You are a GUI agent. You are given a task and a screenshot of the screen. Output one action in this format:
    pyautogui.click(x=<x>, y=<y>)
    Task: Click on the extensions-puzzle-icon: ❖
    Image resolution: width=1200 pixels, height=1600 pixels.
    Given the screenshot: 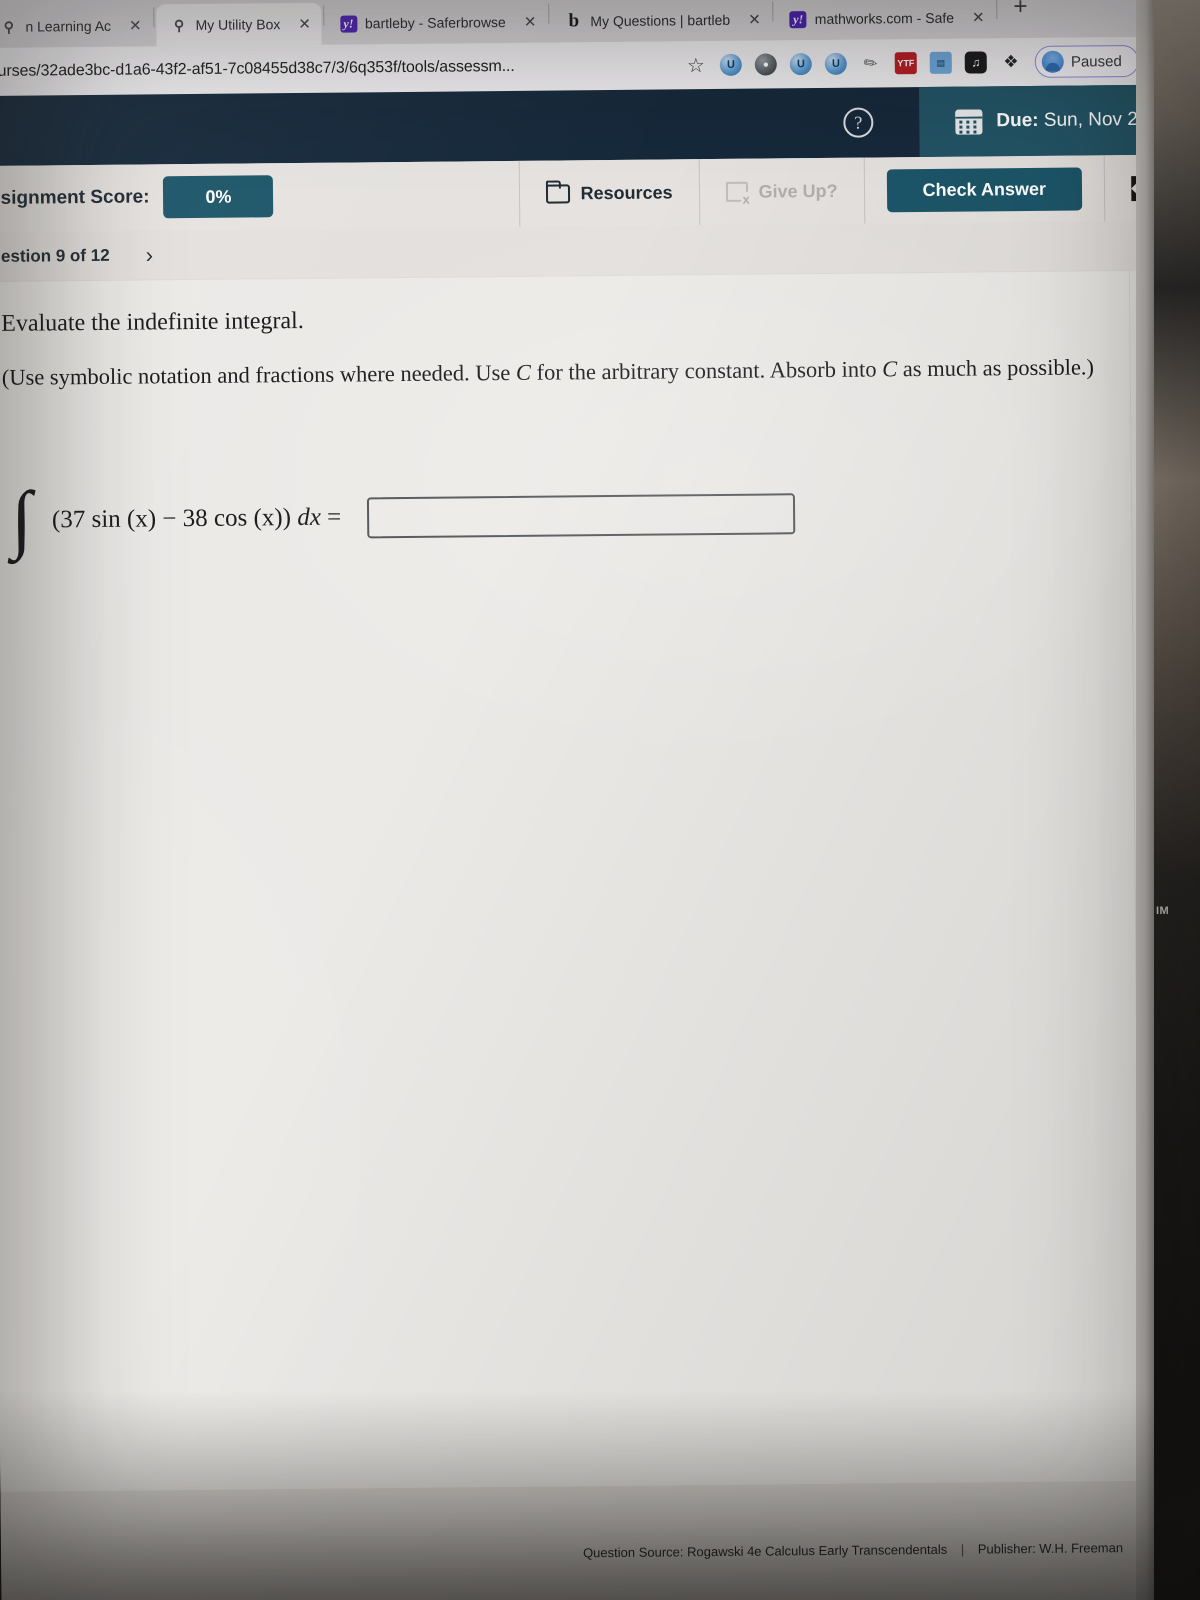 What is the action you would take?
    pyautogui.click(x=1011, y=62)
    